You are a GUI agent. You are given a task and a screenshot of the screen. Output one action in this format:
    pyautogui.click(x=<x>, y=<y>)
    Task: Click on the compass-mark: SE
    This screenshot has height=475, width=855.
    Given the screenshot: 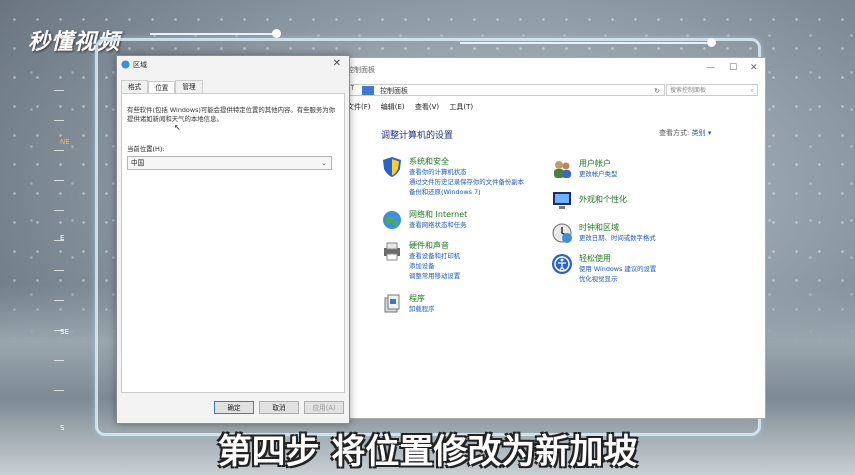 What is the action you would take?
    pyautogui.click(x=64, y=332)
    